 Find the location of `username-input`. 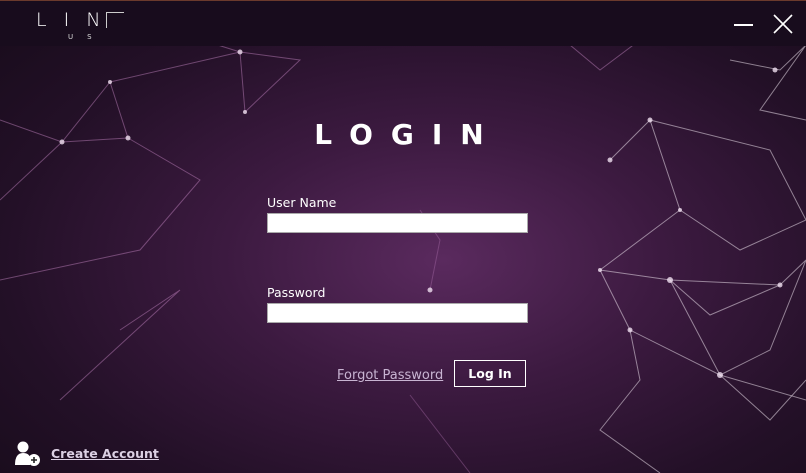

username-input is located at coordinates (397, 223).